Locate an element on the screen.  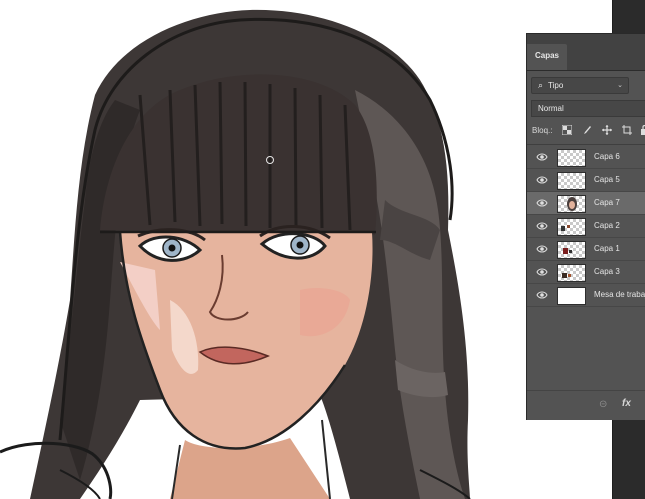
layer-name: Capa 6 is located at coordinates (607, 156).